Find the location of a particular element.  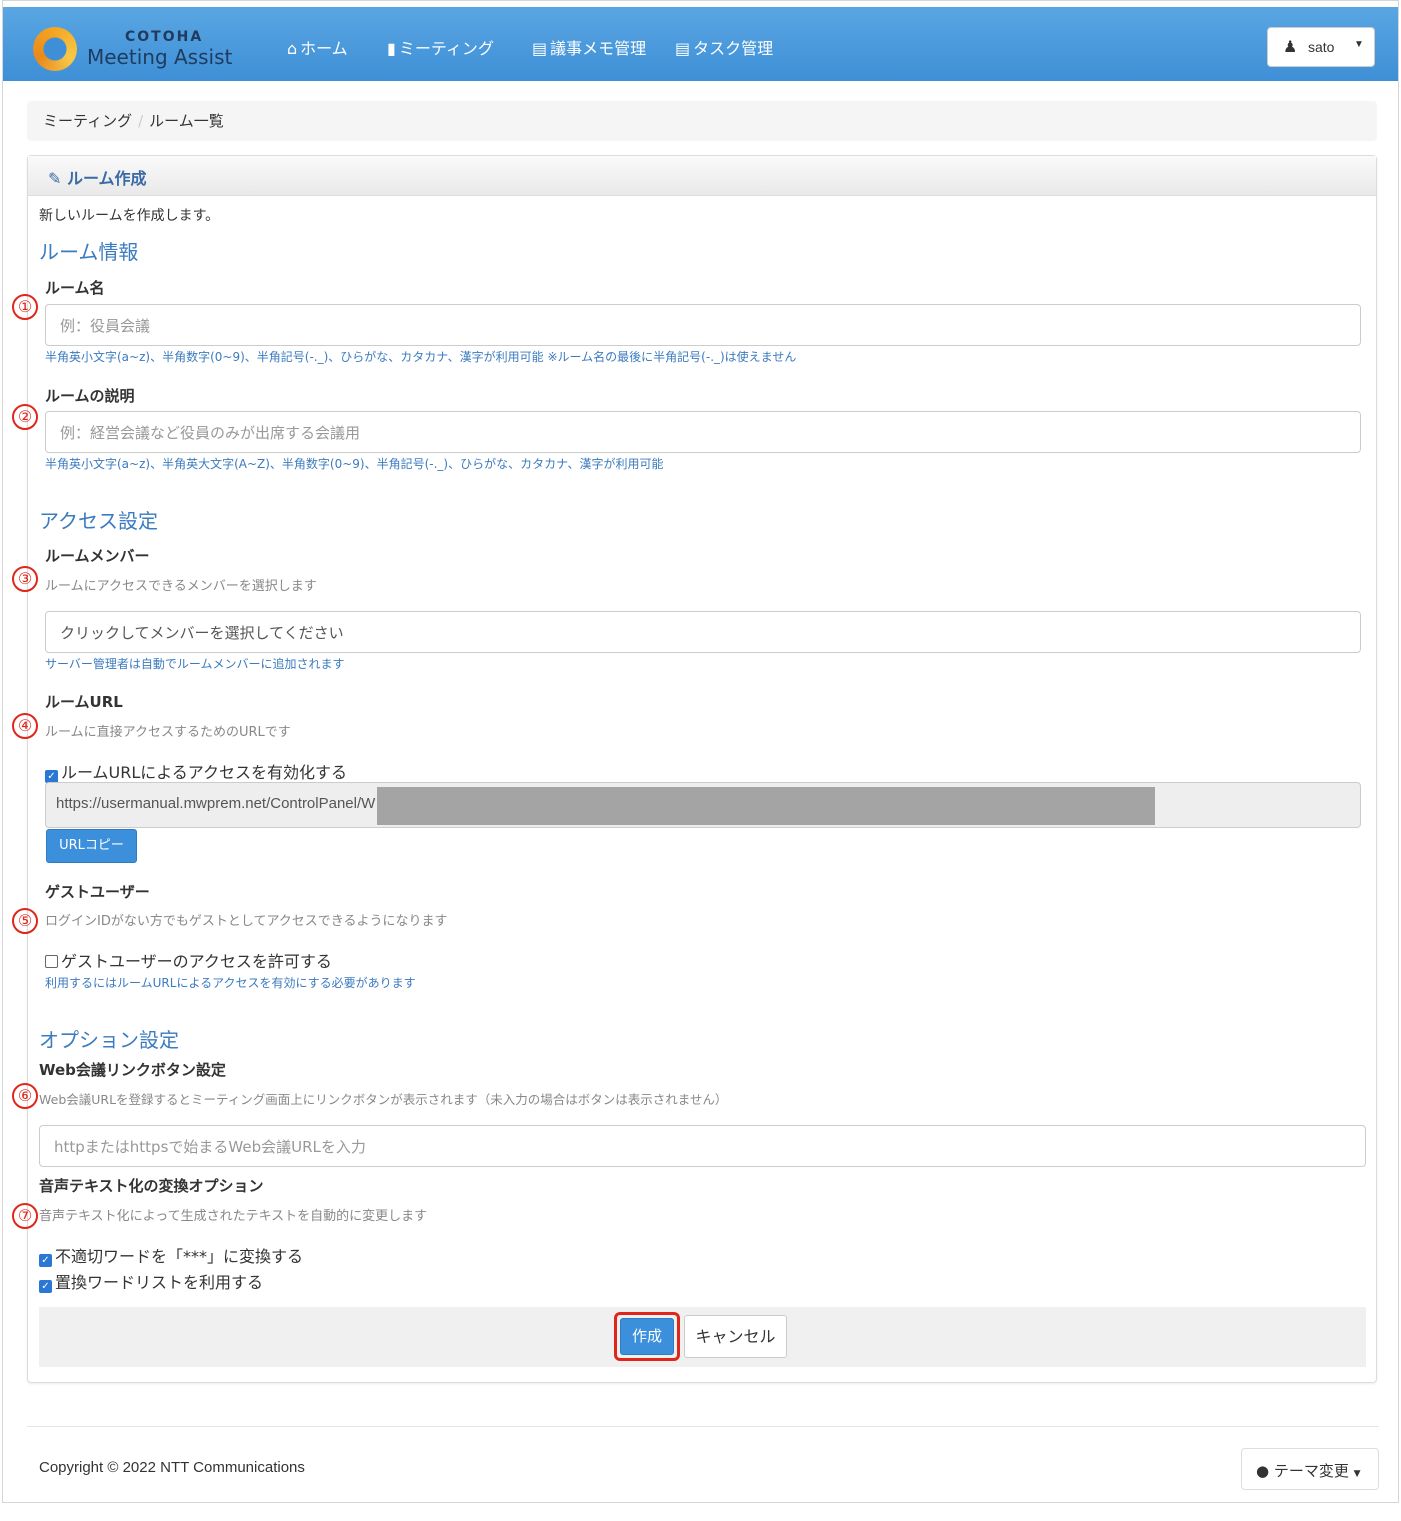

speech-option-sub: 音声テキスト化によって生成されたテキストを自動的に変更します is located at coordinates (233, 1216).